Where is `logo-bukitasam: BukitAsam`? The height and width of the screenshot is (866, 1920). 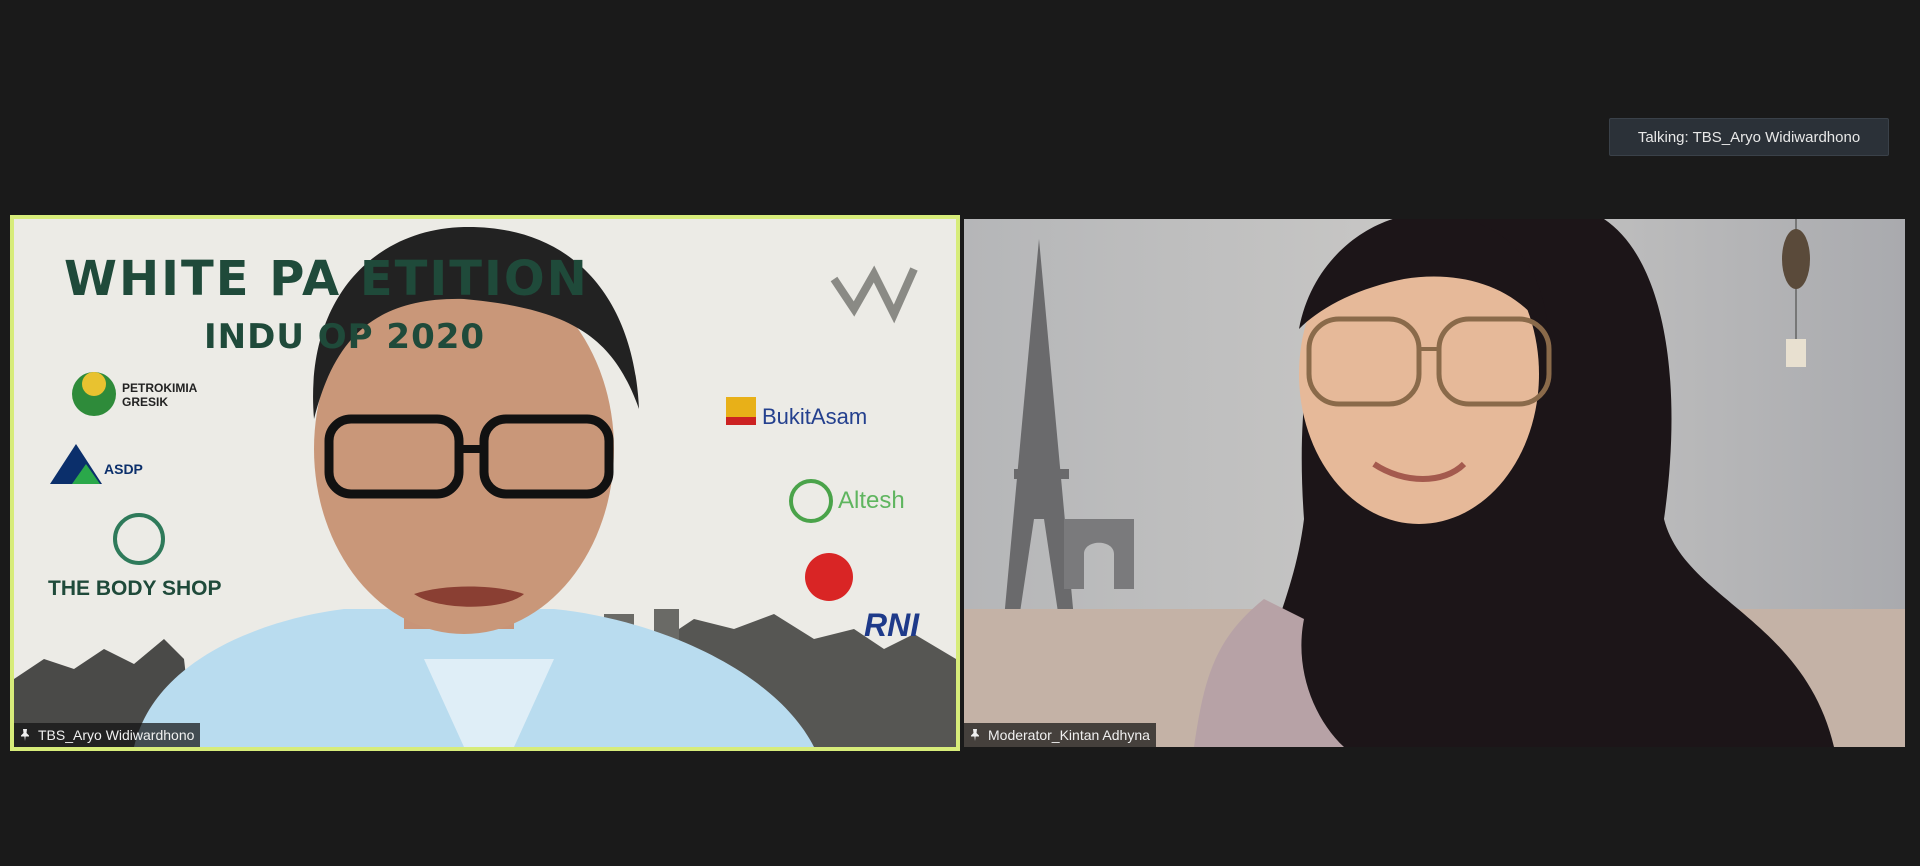 logo-bukitasam: BukitAsam is located at coordinates (815, 416).